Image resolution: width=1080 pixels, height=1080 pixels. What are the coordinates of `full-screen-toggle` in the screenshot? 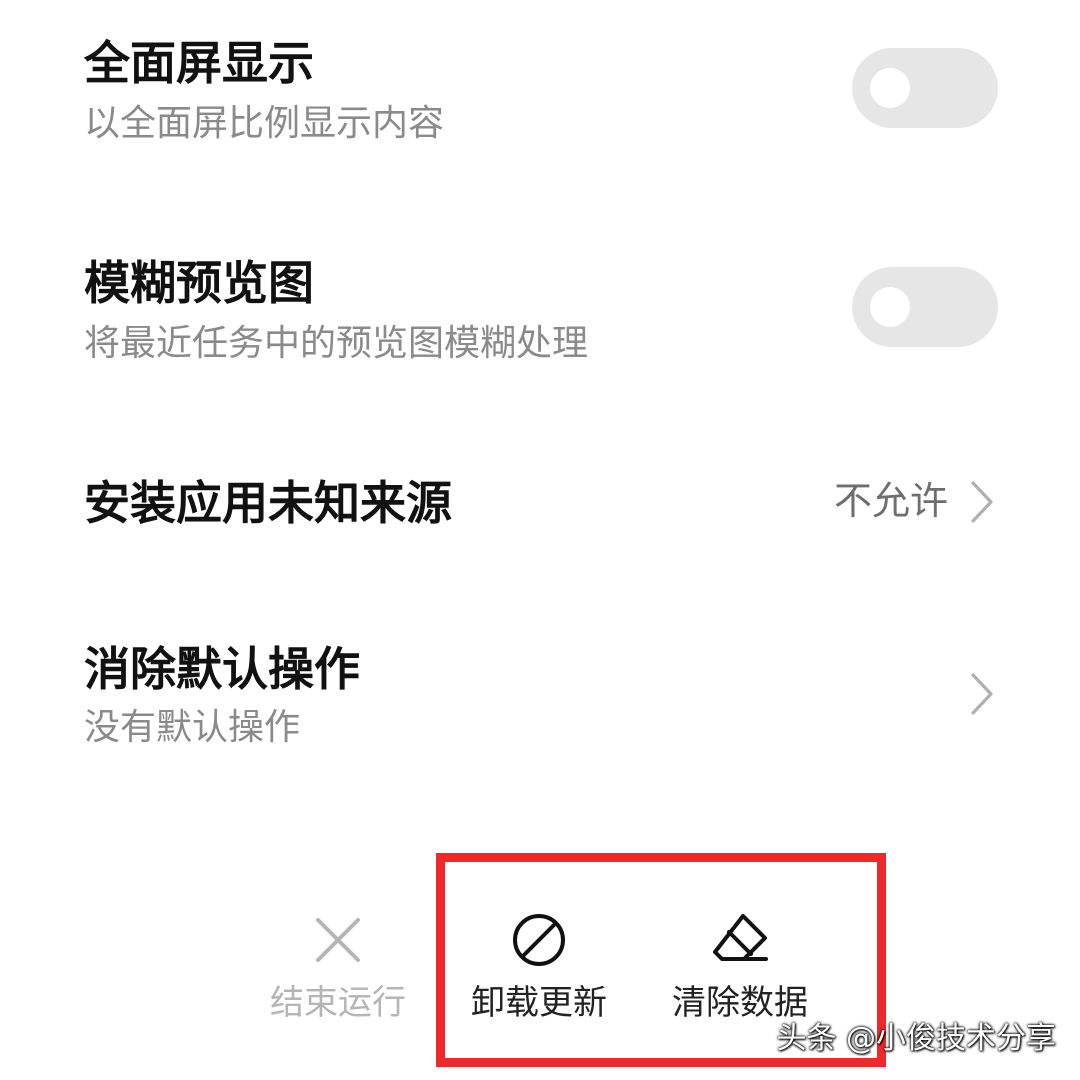 It's located at (925, 88).